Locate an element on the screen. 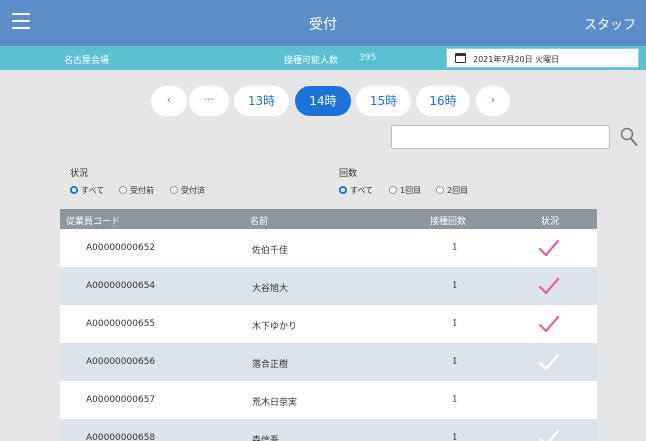 This screenshot has height=441, width=646. venue-name: 名古屋会場 is located at coordinates (87, 61).